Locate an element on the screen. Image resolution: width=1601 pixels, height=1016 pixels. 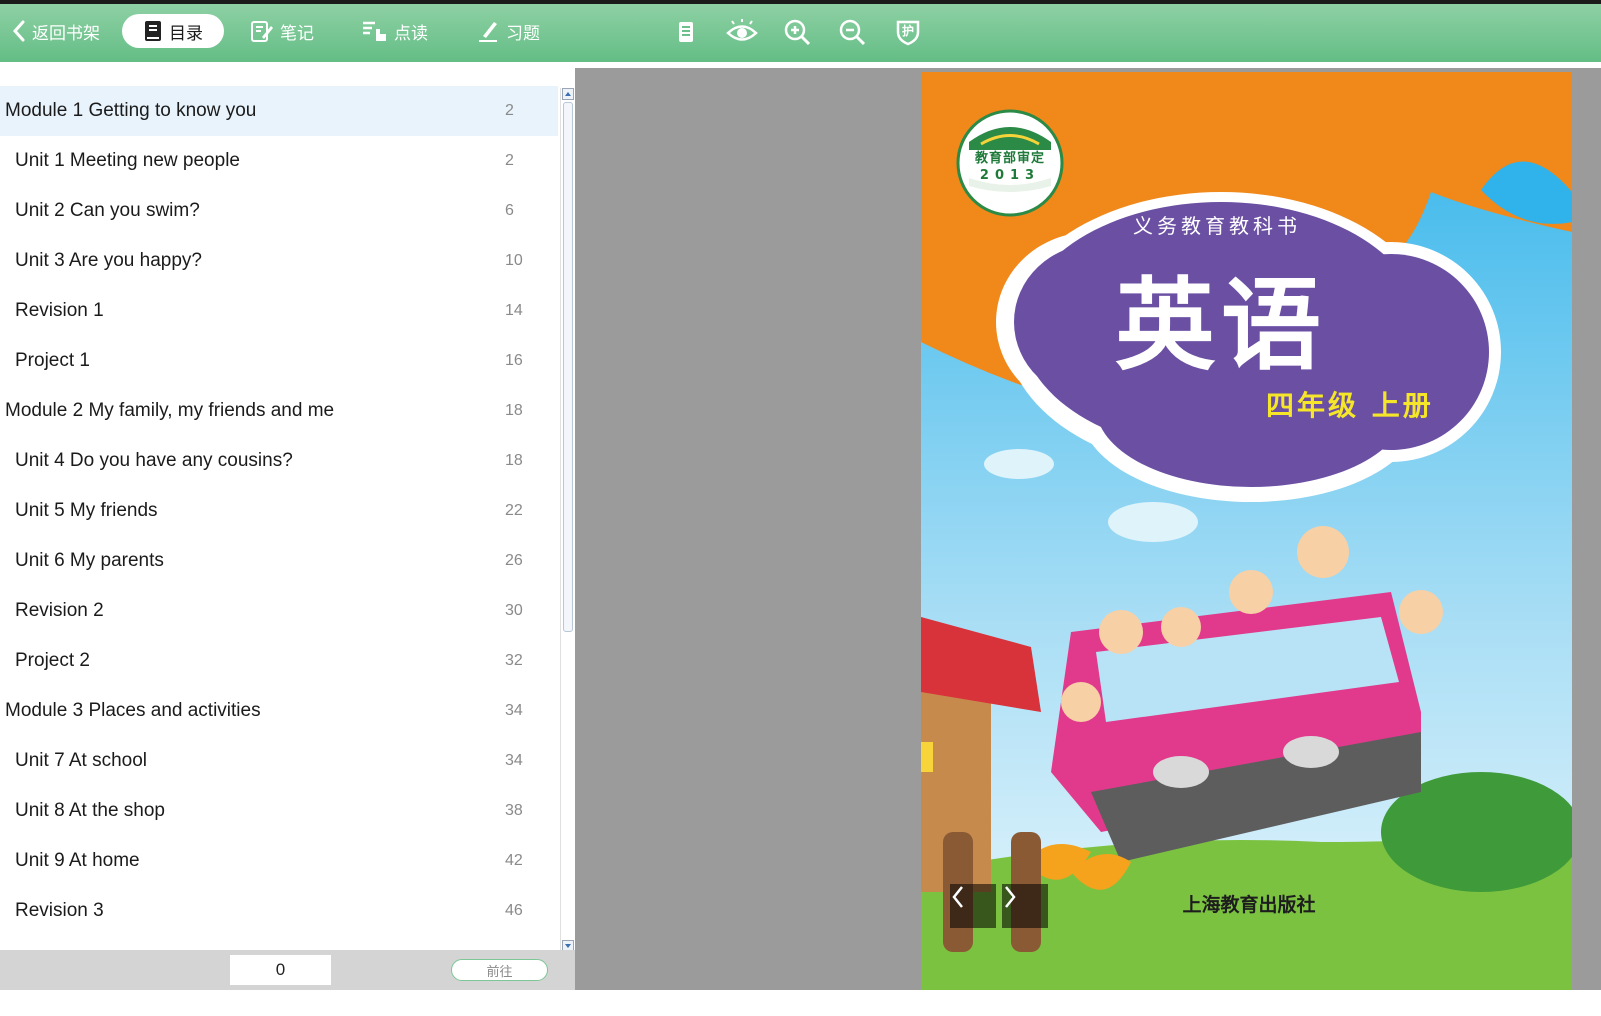
toc-item-title: Revision 2 is located at coordinates (59, 610).